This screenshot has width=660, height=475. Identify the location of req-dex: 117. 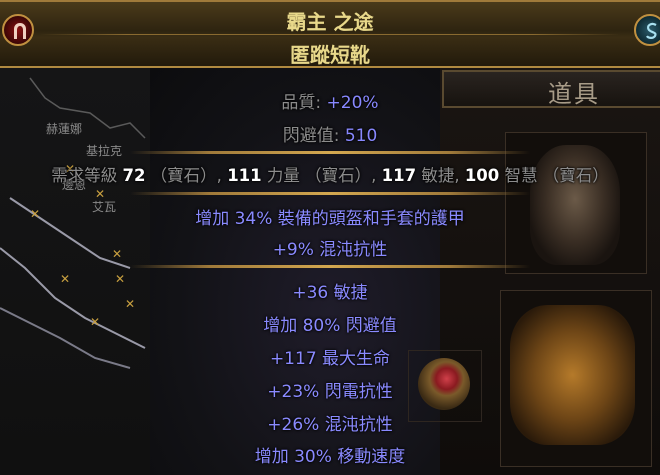
(399, 175).